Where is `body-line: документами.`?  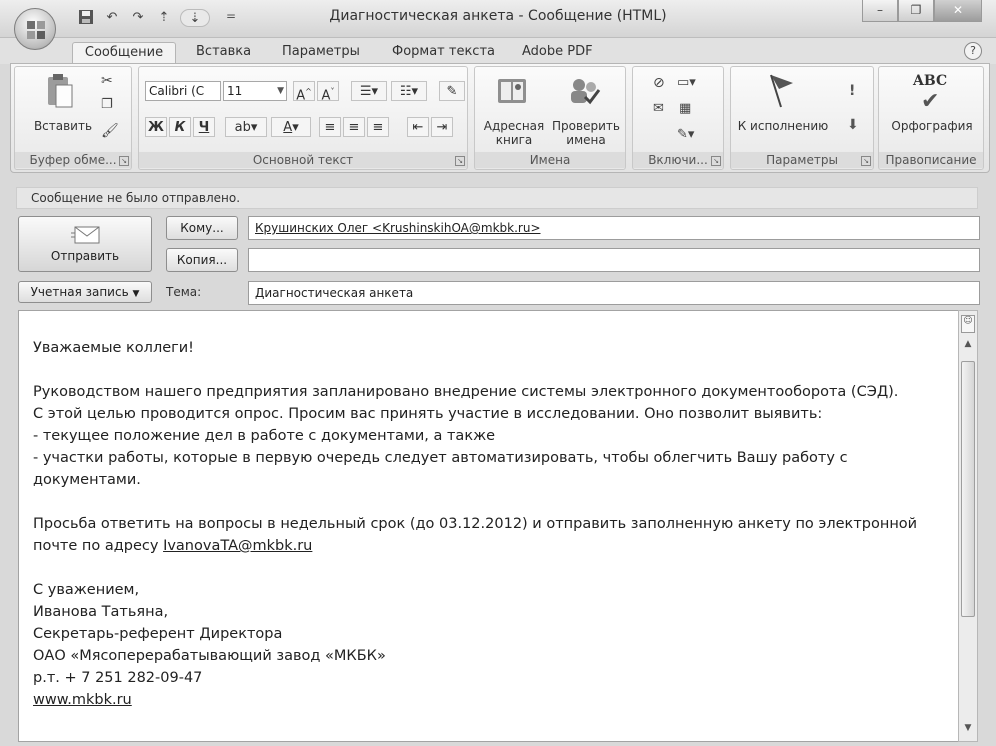 body-line: документами. is located at coordinates (87, 480).